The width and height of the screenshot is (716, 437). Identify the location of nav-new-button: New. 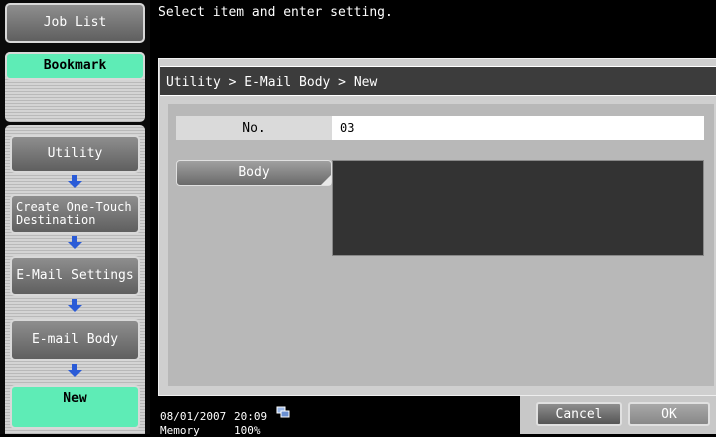
(75, 407).